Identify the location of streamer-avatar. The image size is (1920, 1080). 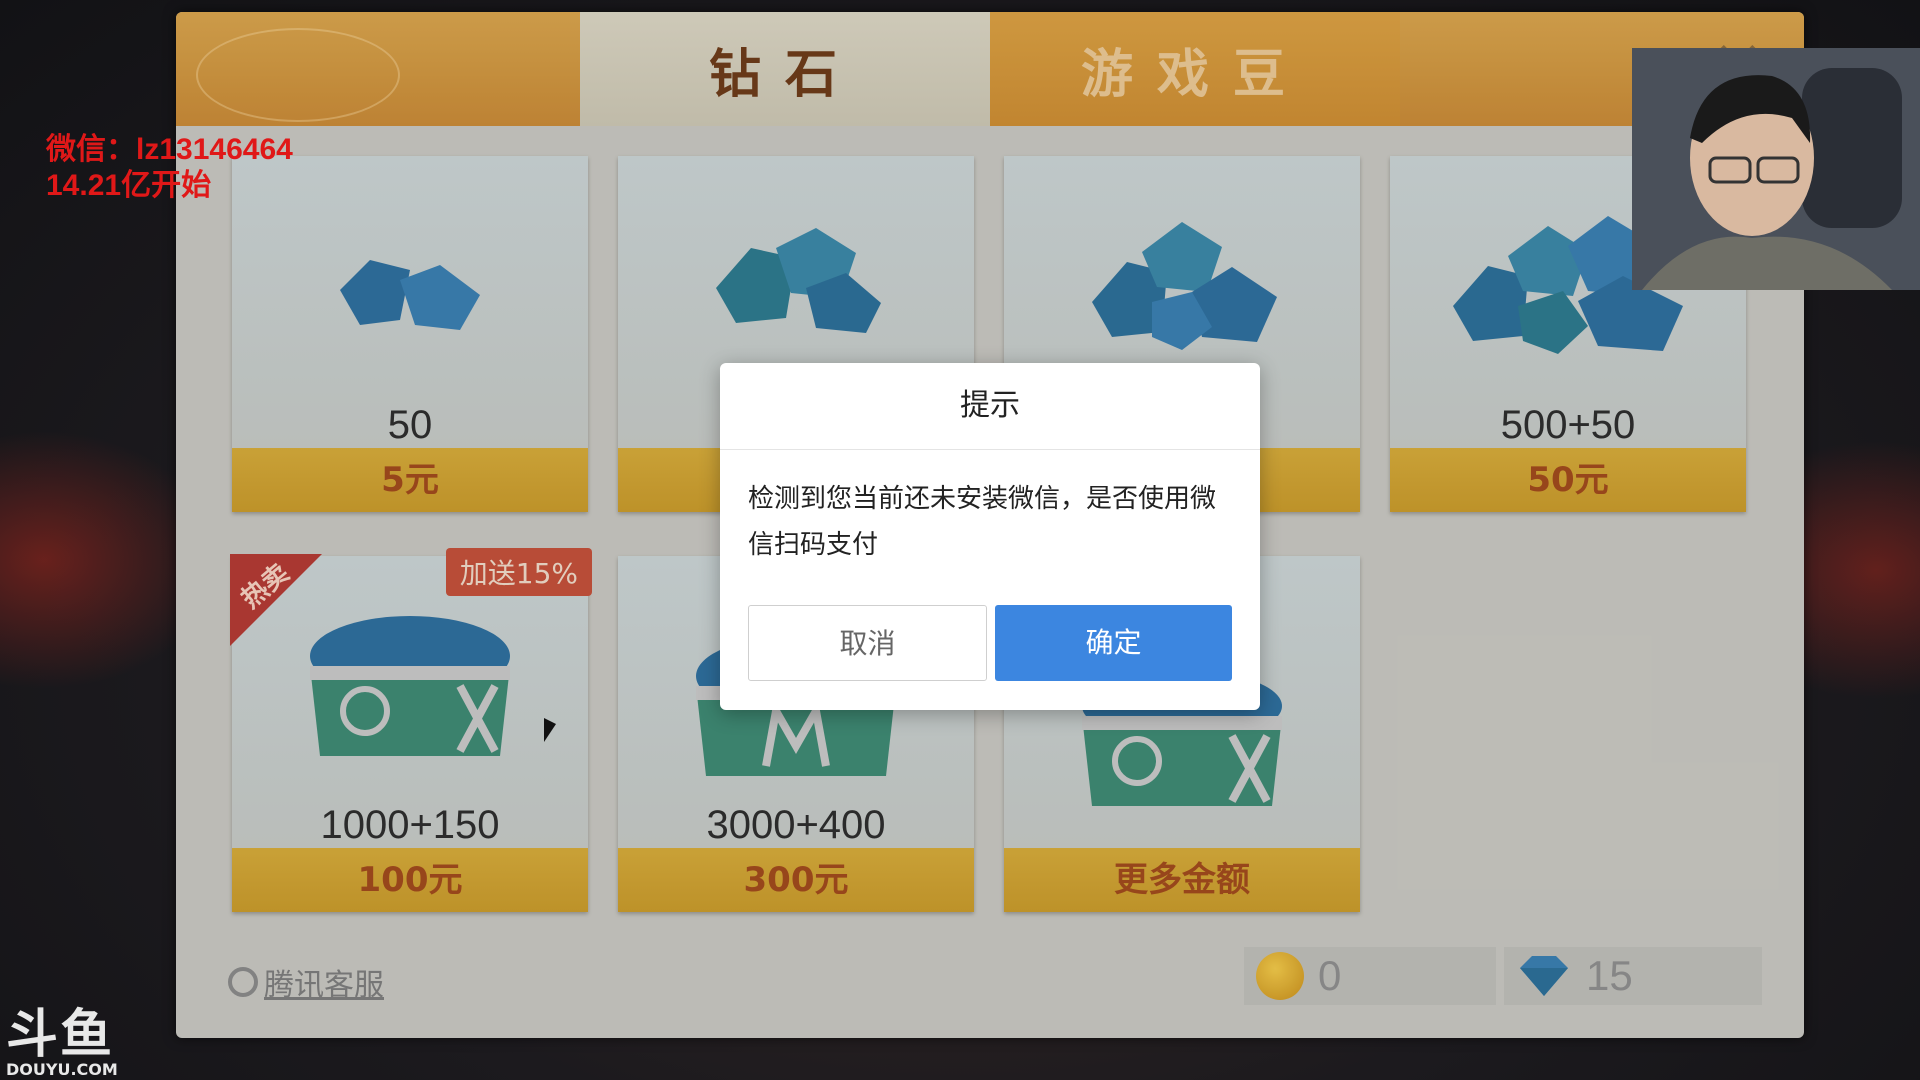
(1776, 169).